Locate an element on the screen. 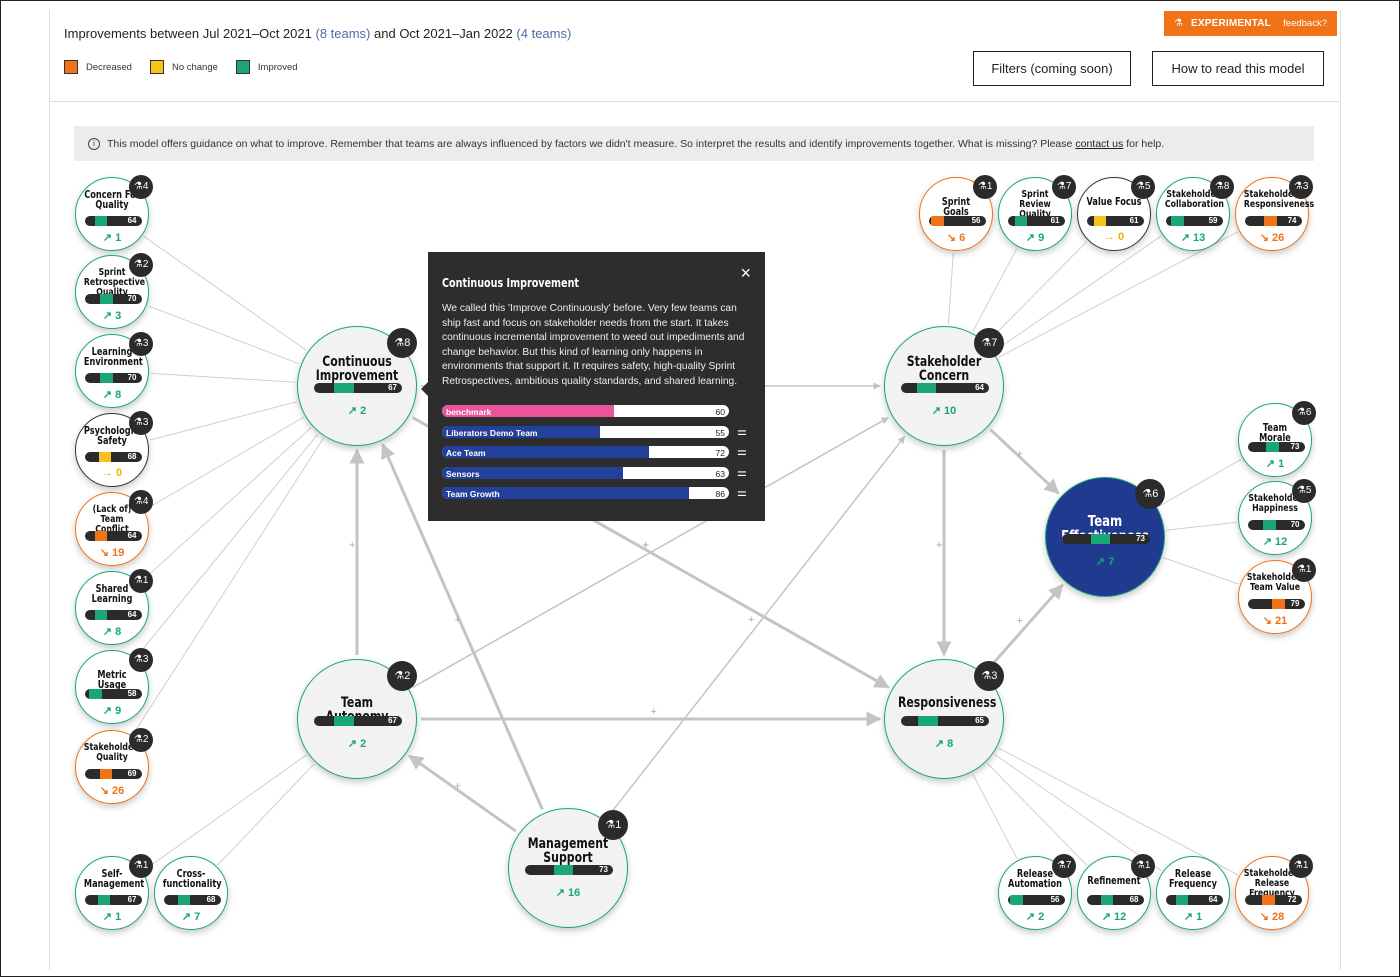 This screenshot has height=977, width=1400. node-release-automation: Release Automation 56 ↗ 2 ⚗7 is located at coordinates (1037, 891).